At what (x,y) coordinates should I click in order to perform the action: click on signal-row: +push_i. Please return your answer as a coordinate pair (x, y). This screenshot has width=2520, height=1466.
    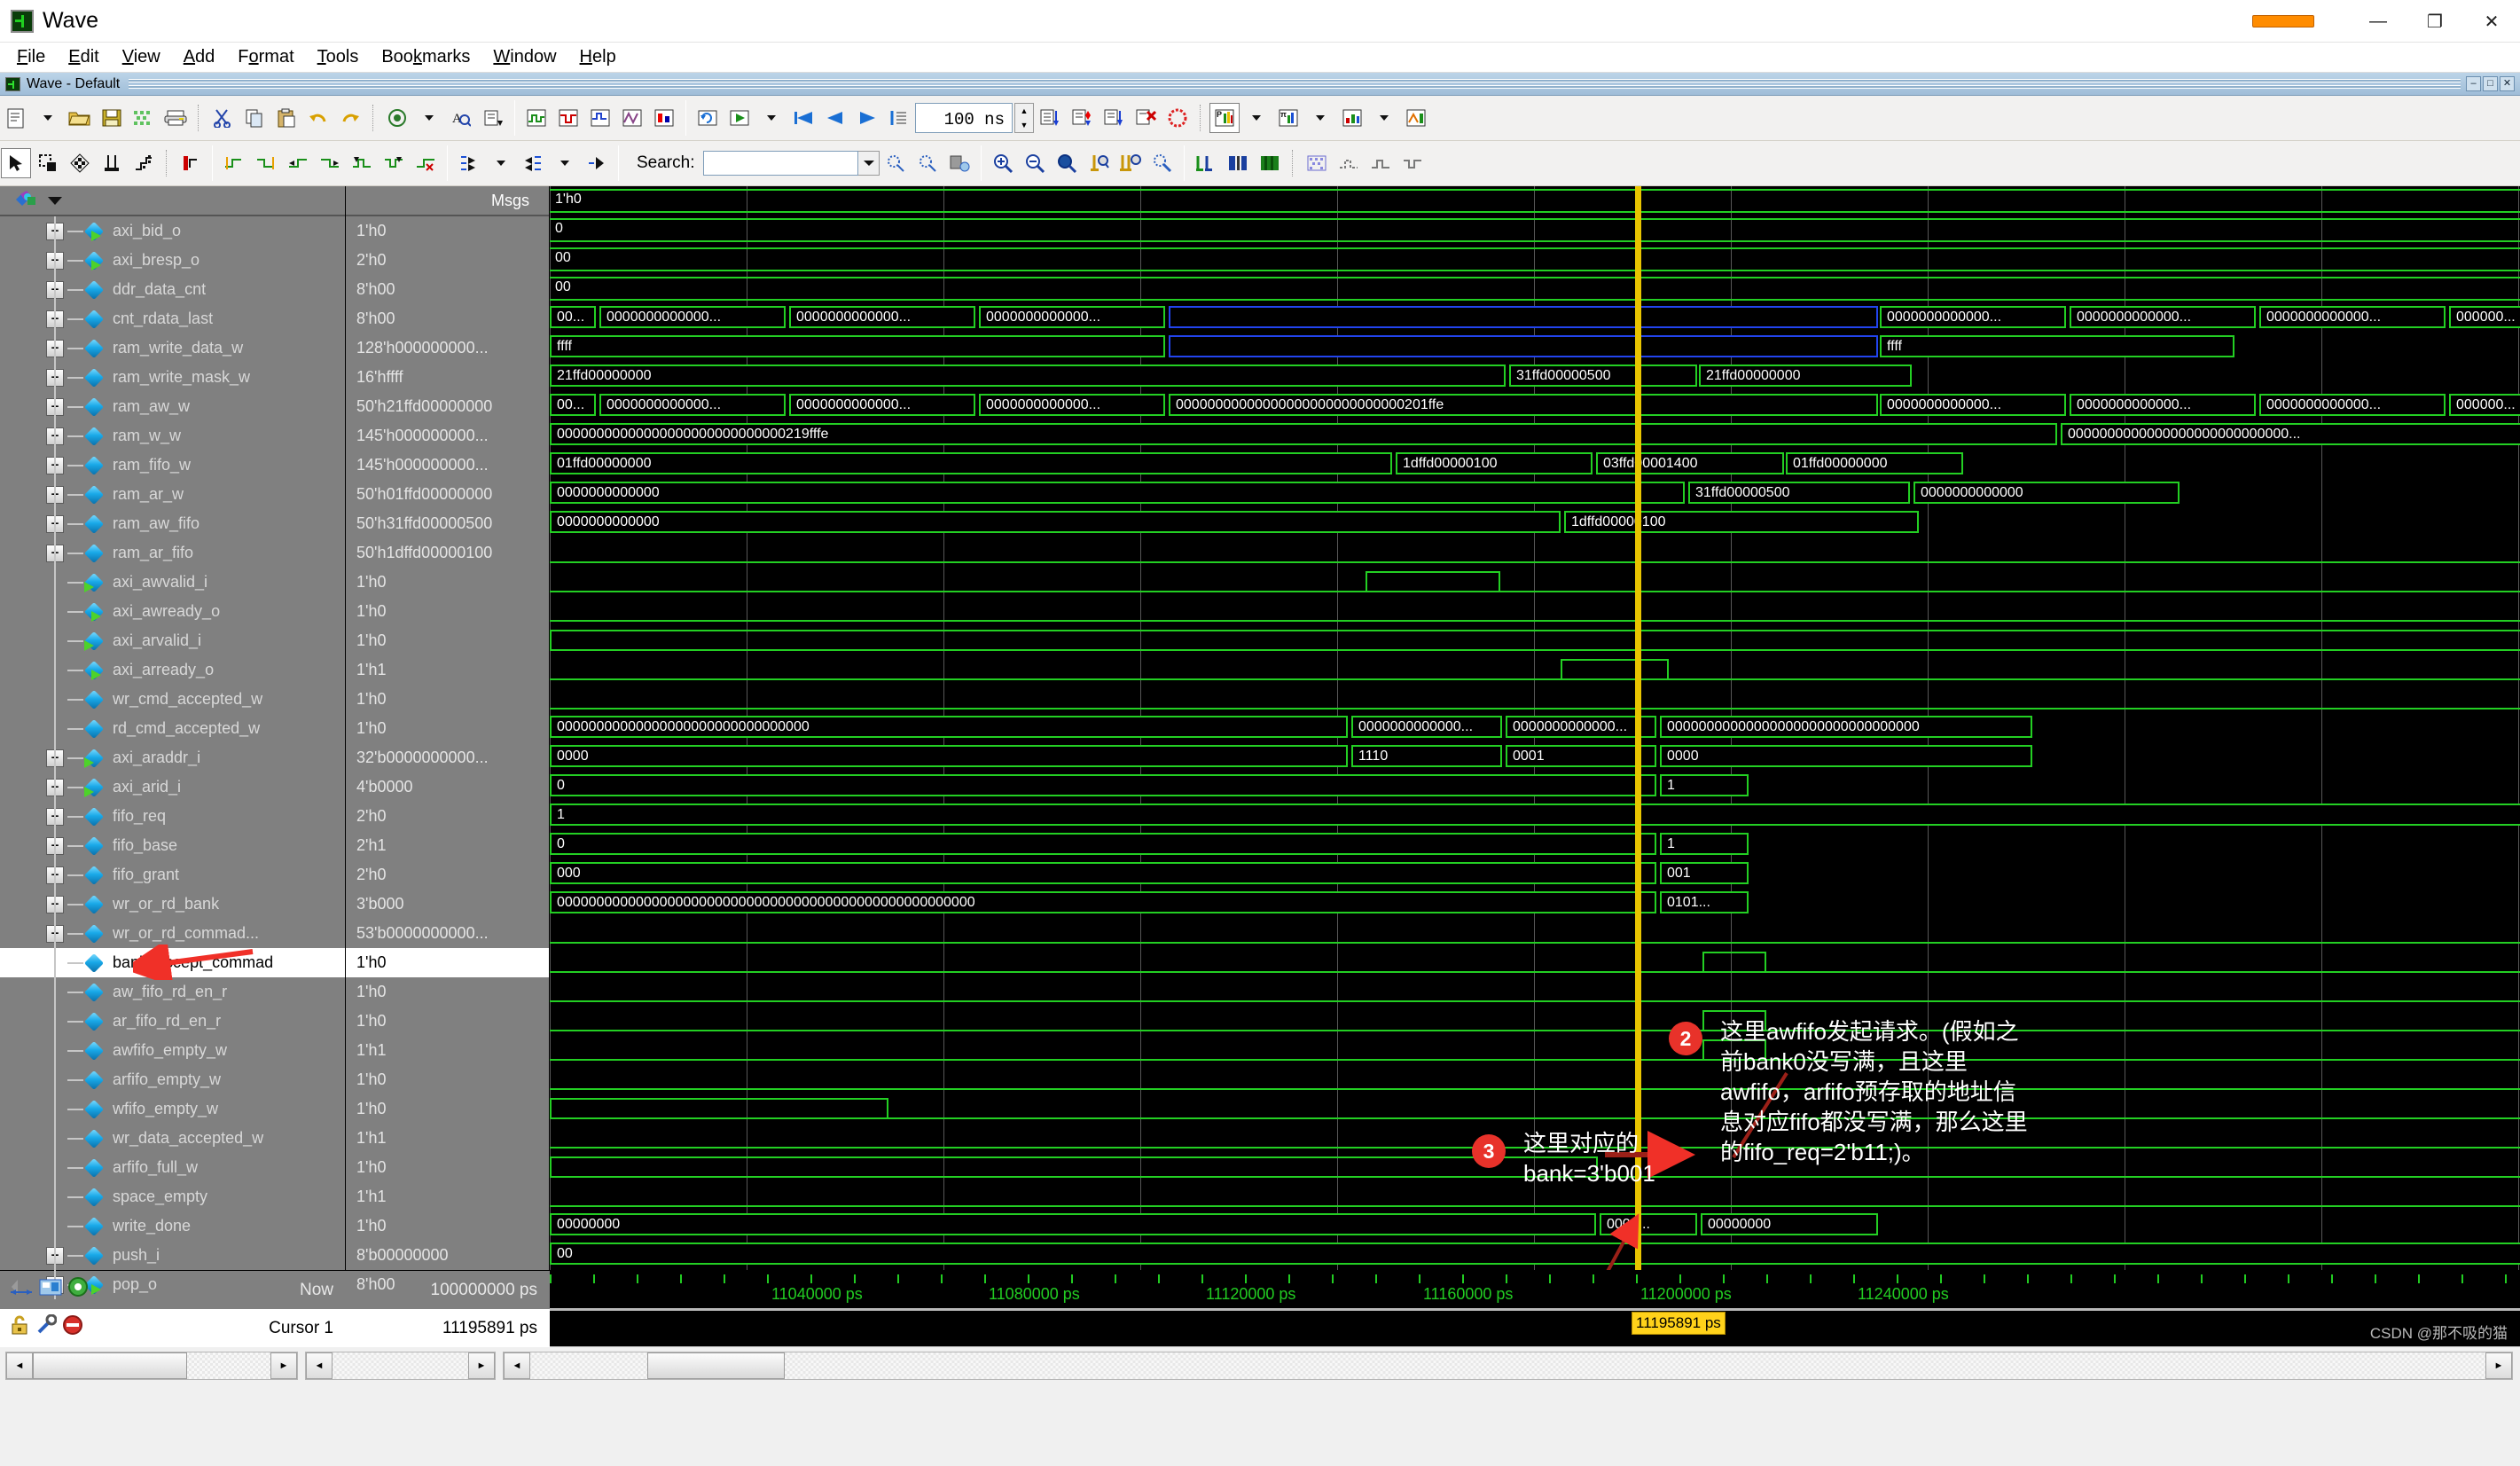
    Looking at the image, I should click on (172, 1255).